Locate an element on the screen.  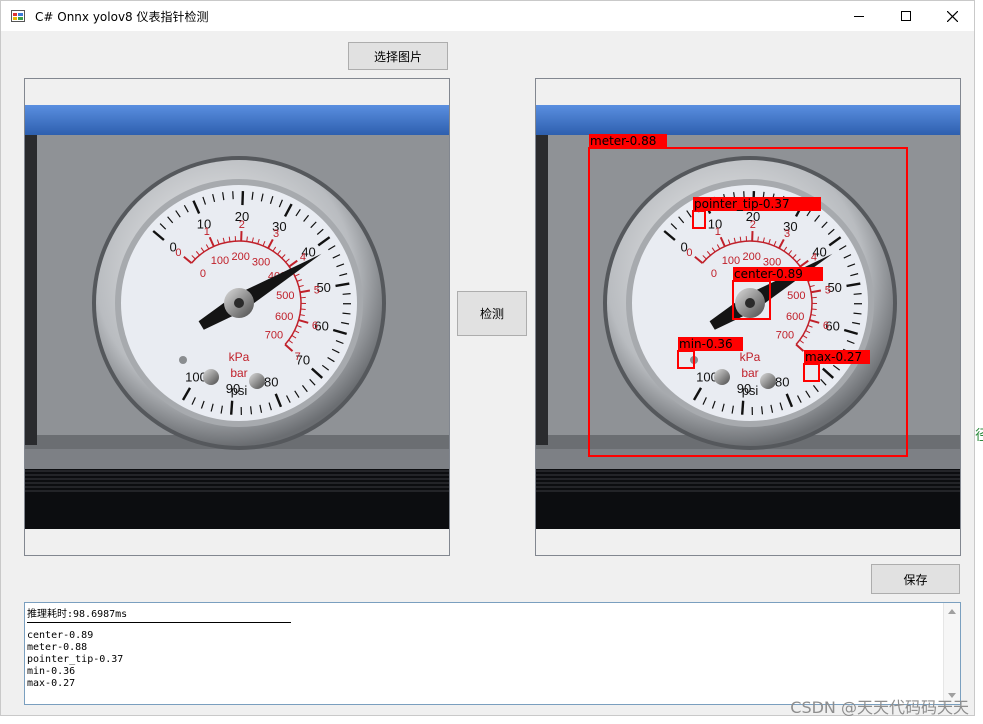
detection-label: meter-0.88 is located at coordinates (623, 141).